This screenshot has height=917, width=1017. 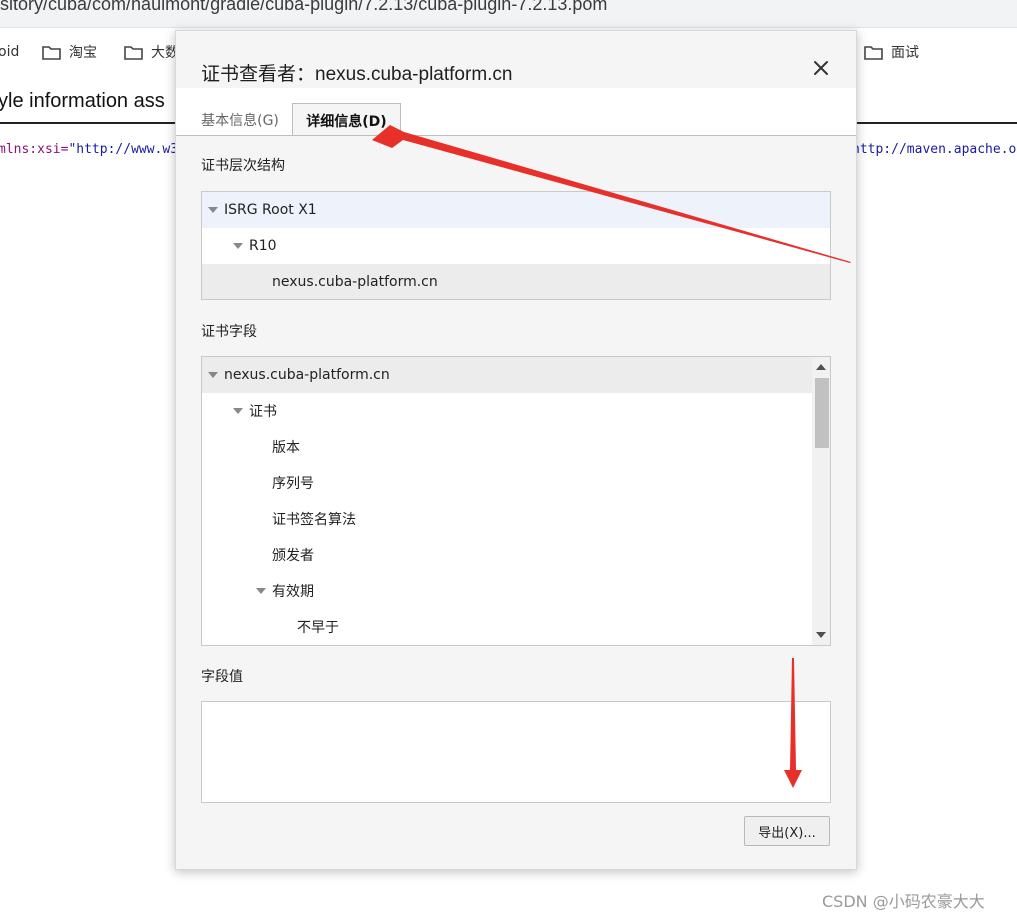 I want to click on field-item-label: 有效期, so click(x=293, y=592).